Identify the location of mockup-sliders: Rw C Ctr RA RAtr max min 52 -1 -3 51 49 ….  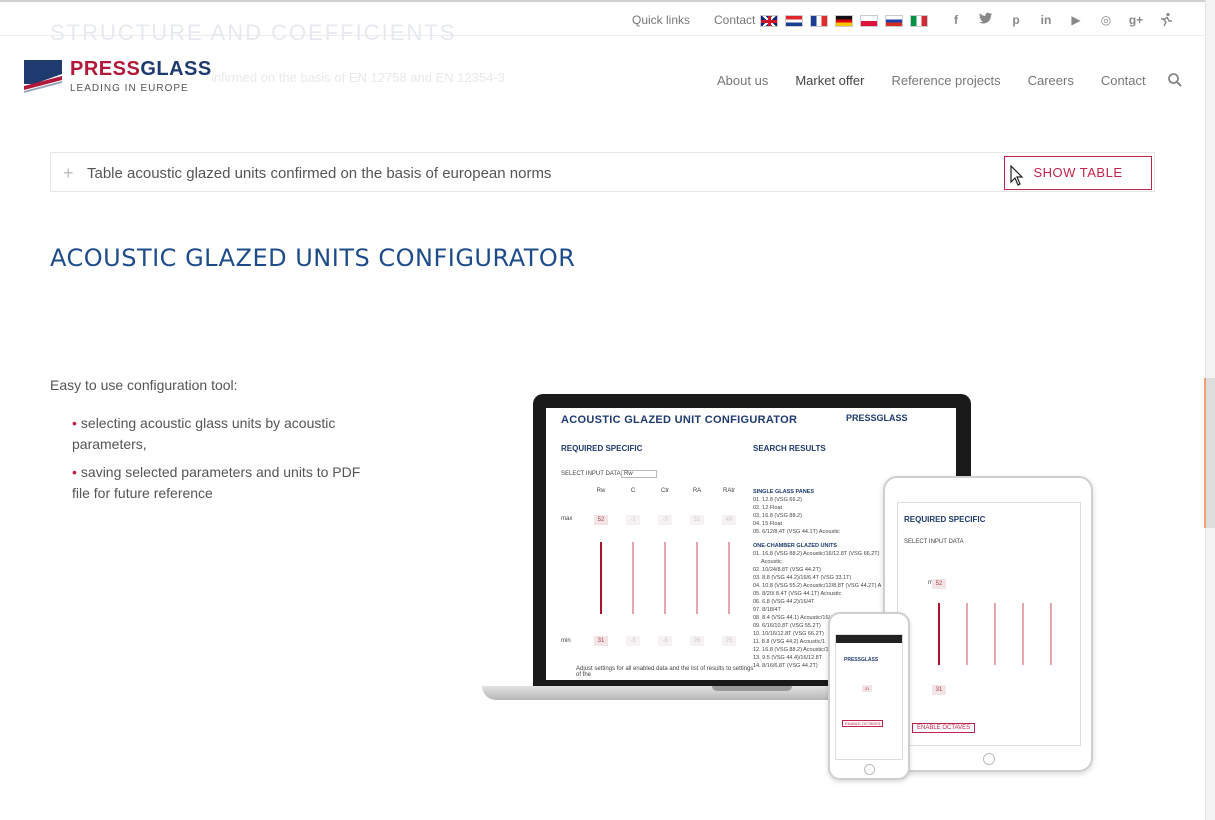
(651, 578).